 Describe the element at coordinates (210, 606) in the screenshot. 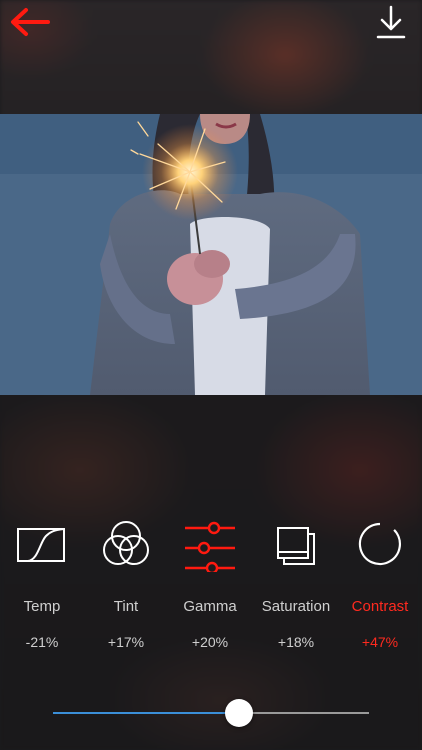

I see `tool-label: Gamma` at that location.